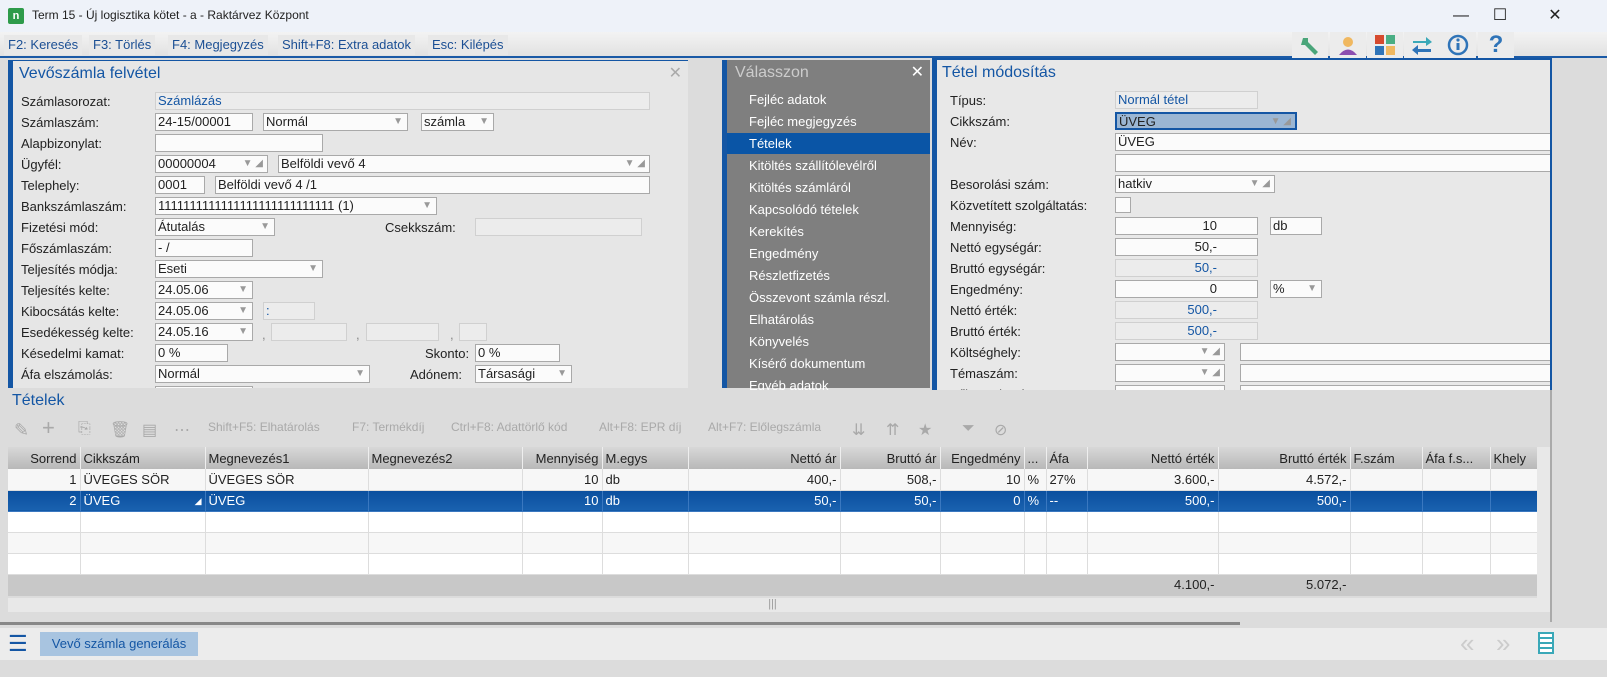 This screenshot has width=1607, height=677. What do you see at coordinates (143, 458) in the screenshot?
I see `column-header: Cikkszám` at bounding box center [143, 458].